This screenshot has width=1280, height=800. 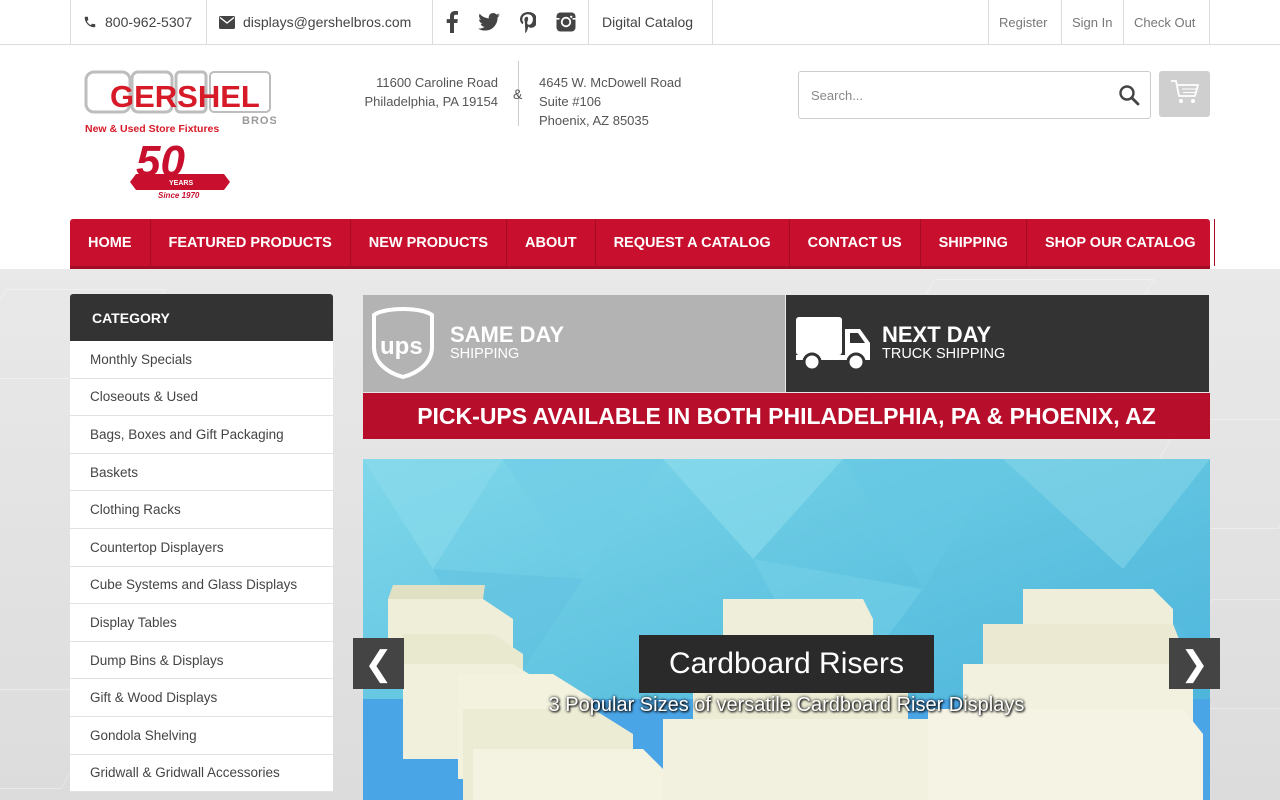 What do you see at coordinates (944, 354) in the screenshot?
I see `next-day-subtitle: TRUCK SHIPPING` at bounding box center [944, 354].